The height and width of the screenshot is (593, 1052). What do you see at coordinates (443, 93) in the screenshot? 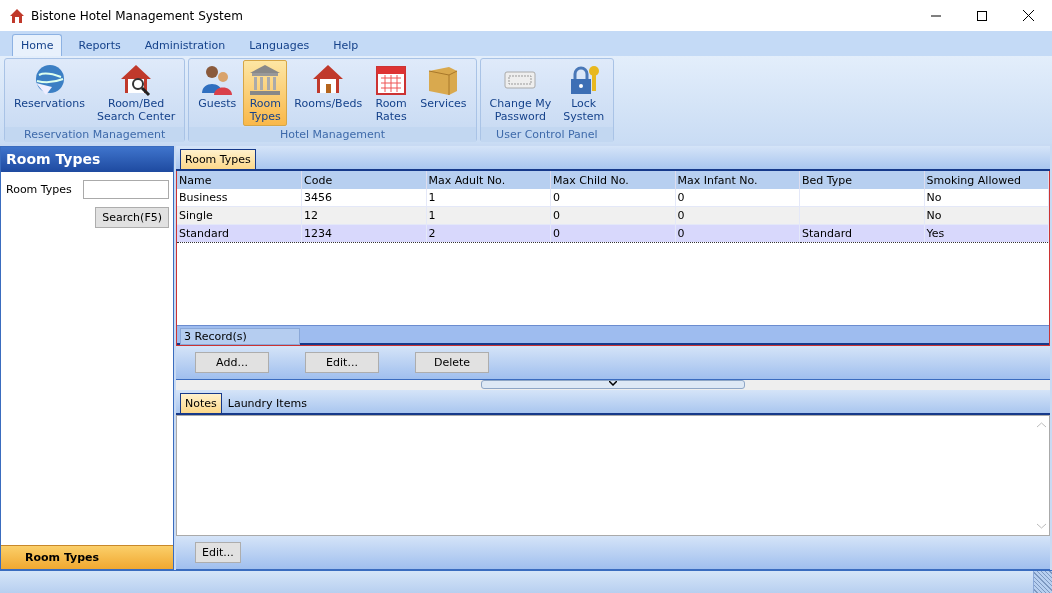
I see `ribbon-button: Services` at bounding box center [443, 93].